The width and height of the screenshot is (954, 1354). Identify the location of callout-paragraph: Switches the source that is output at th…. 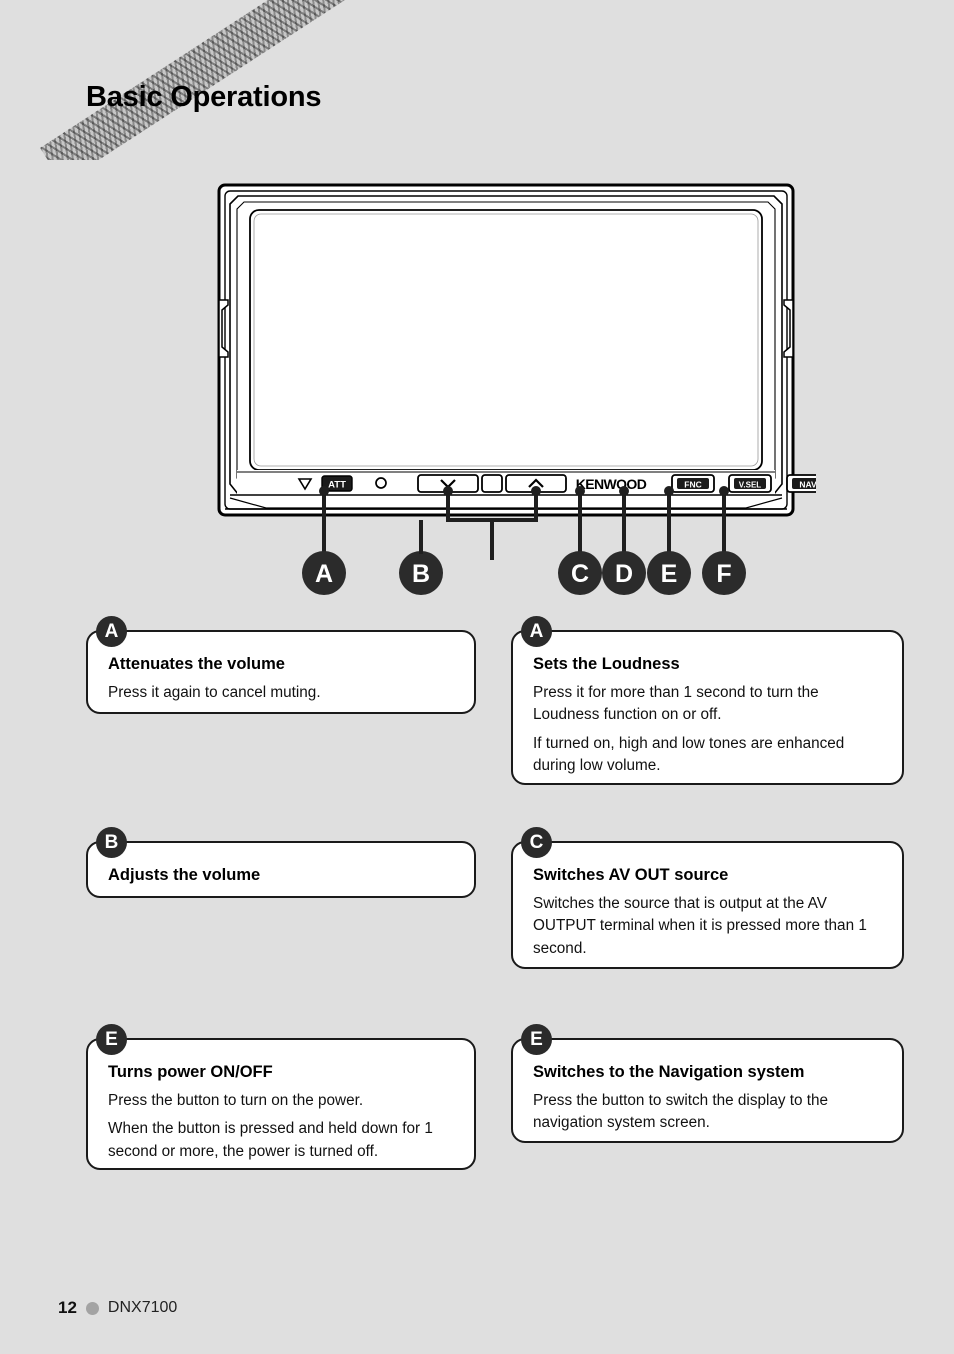
(700, 925).